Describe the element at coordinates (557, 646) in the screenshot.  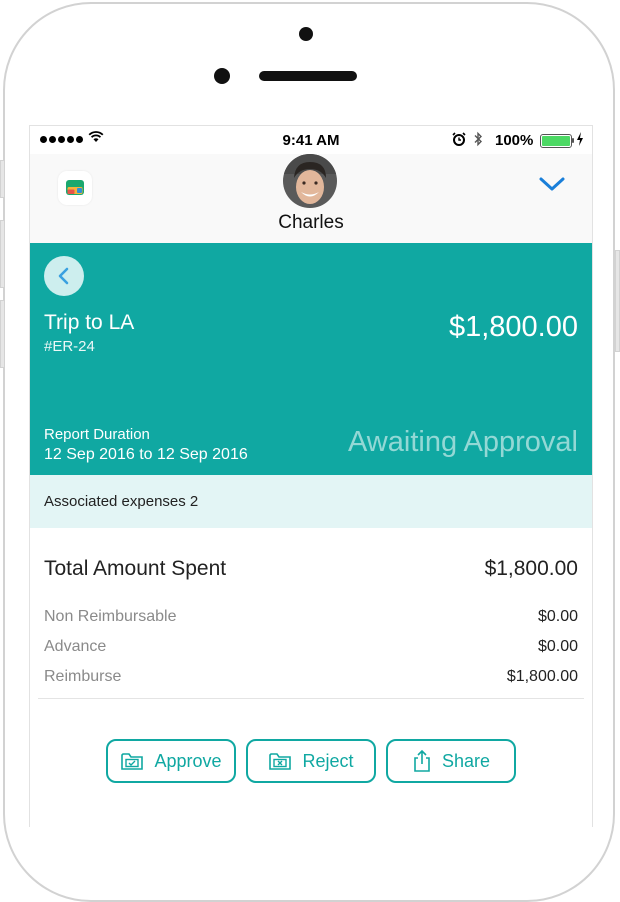
I see `advance-value: $0.00` at that location.